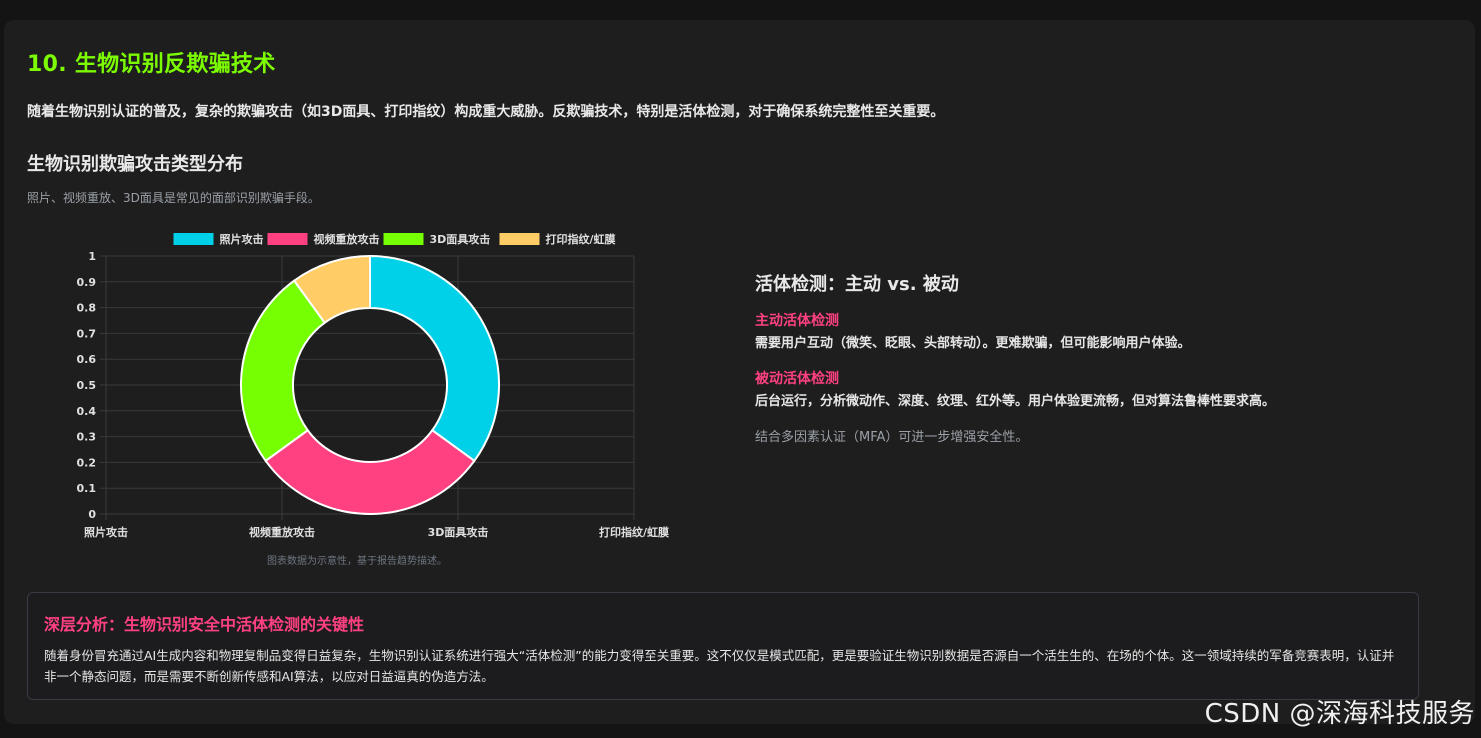 The width and height of the screenshot is (1481, 738). Describe the element at coordinates (135, 164) in the screenshot. I see `chart-section-title: 生物识别欺骗攻击类型分布` at that location.